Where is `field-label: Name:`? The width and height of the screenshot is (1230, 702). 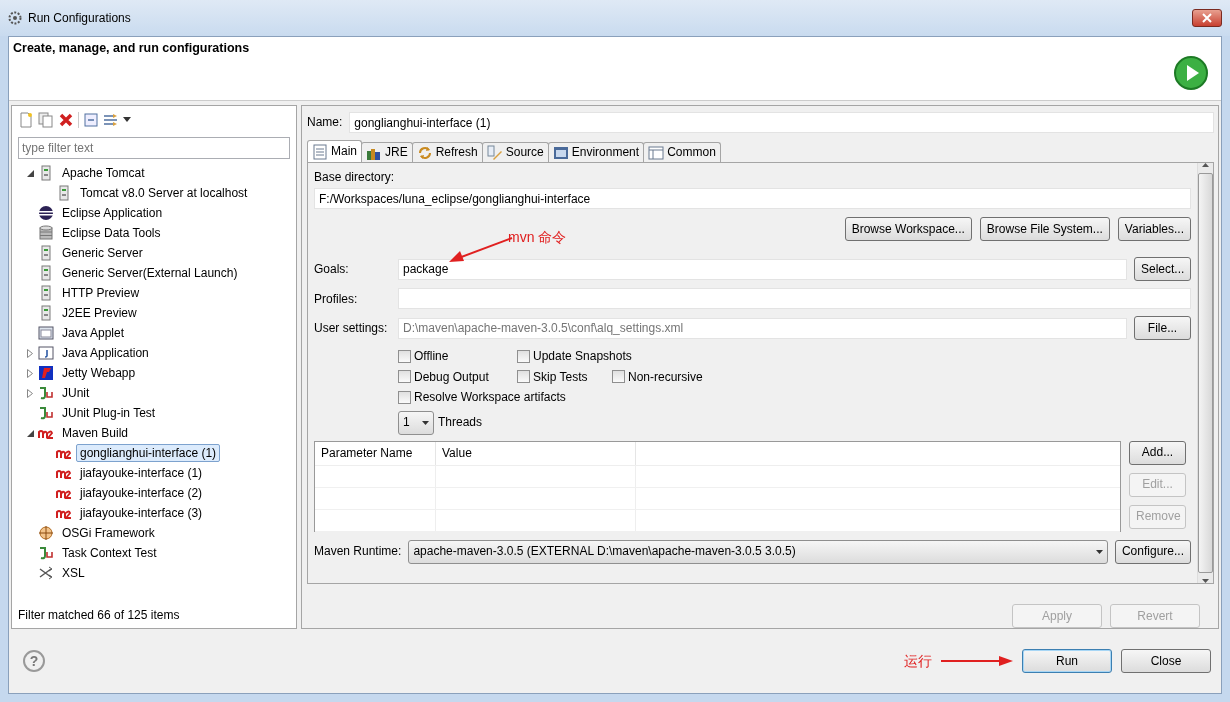 field-label: Name: is located at coordinates (325, 122).